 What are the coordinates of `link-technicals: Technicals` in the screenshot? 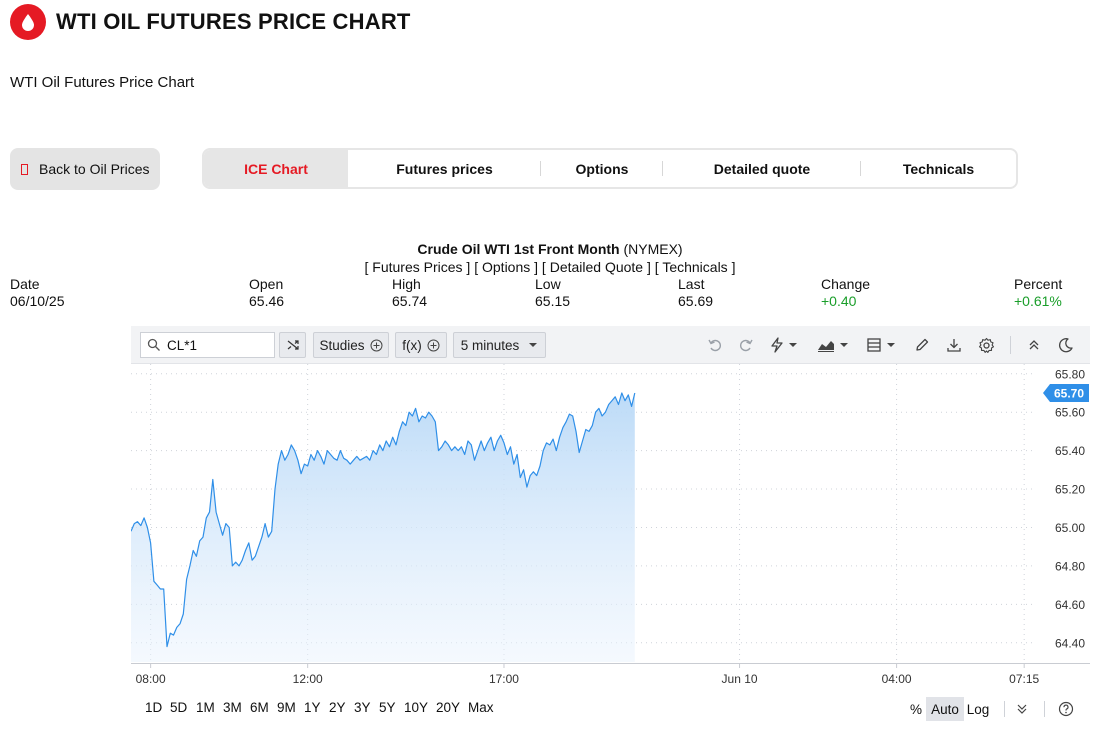 It's located at (694, 267).